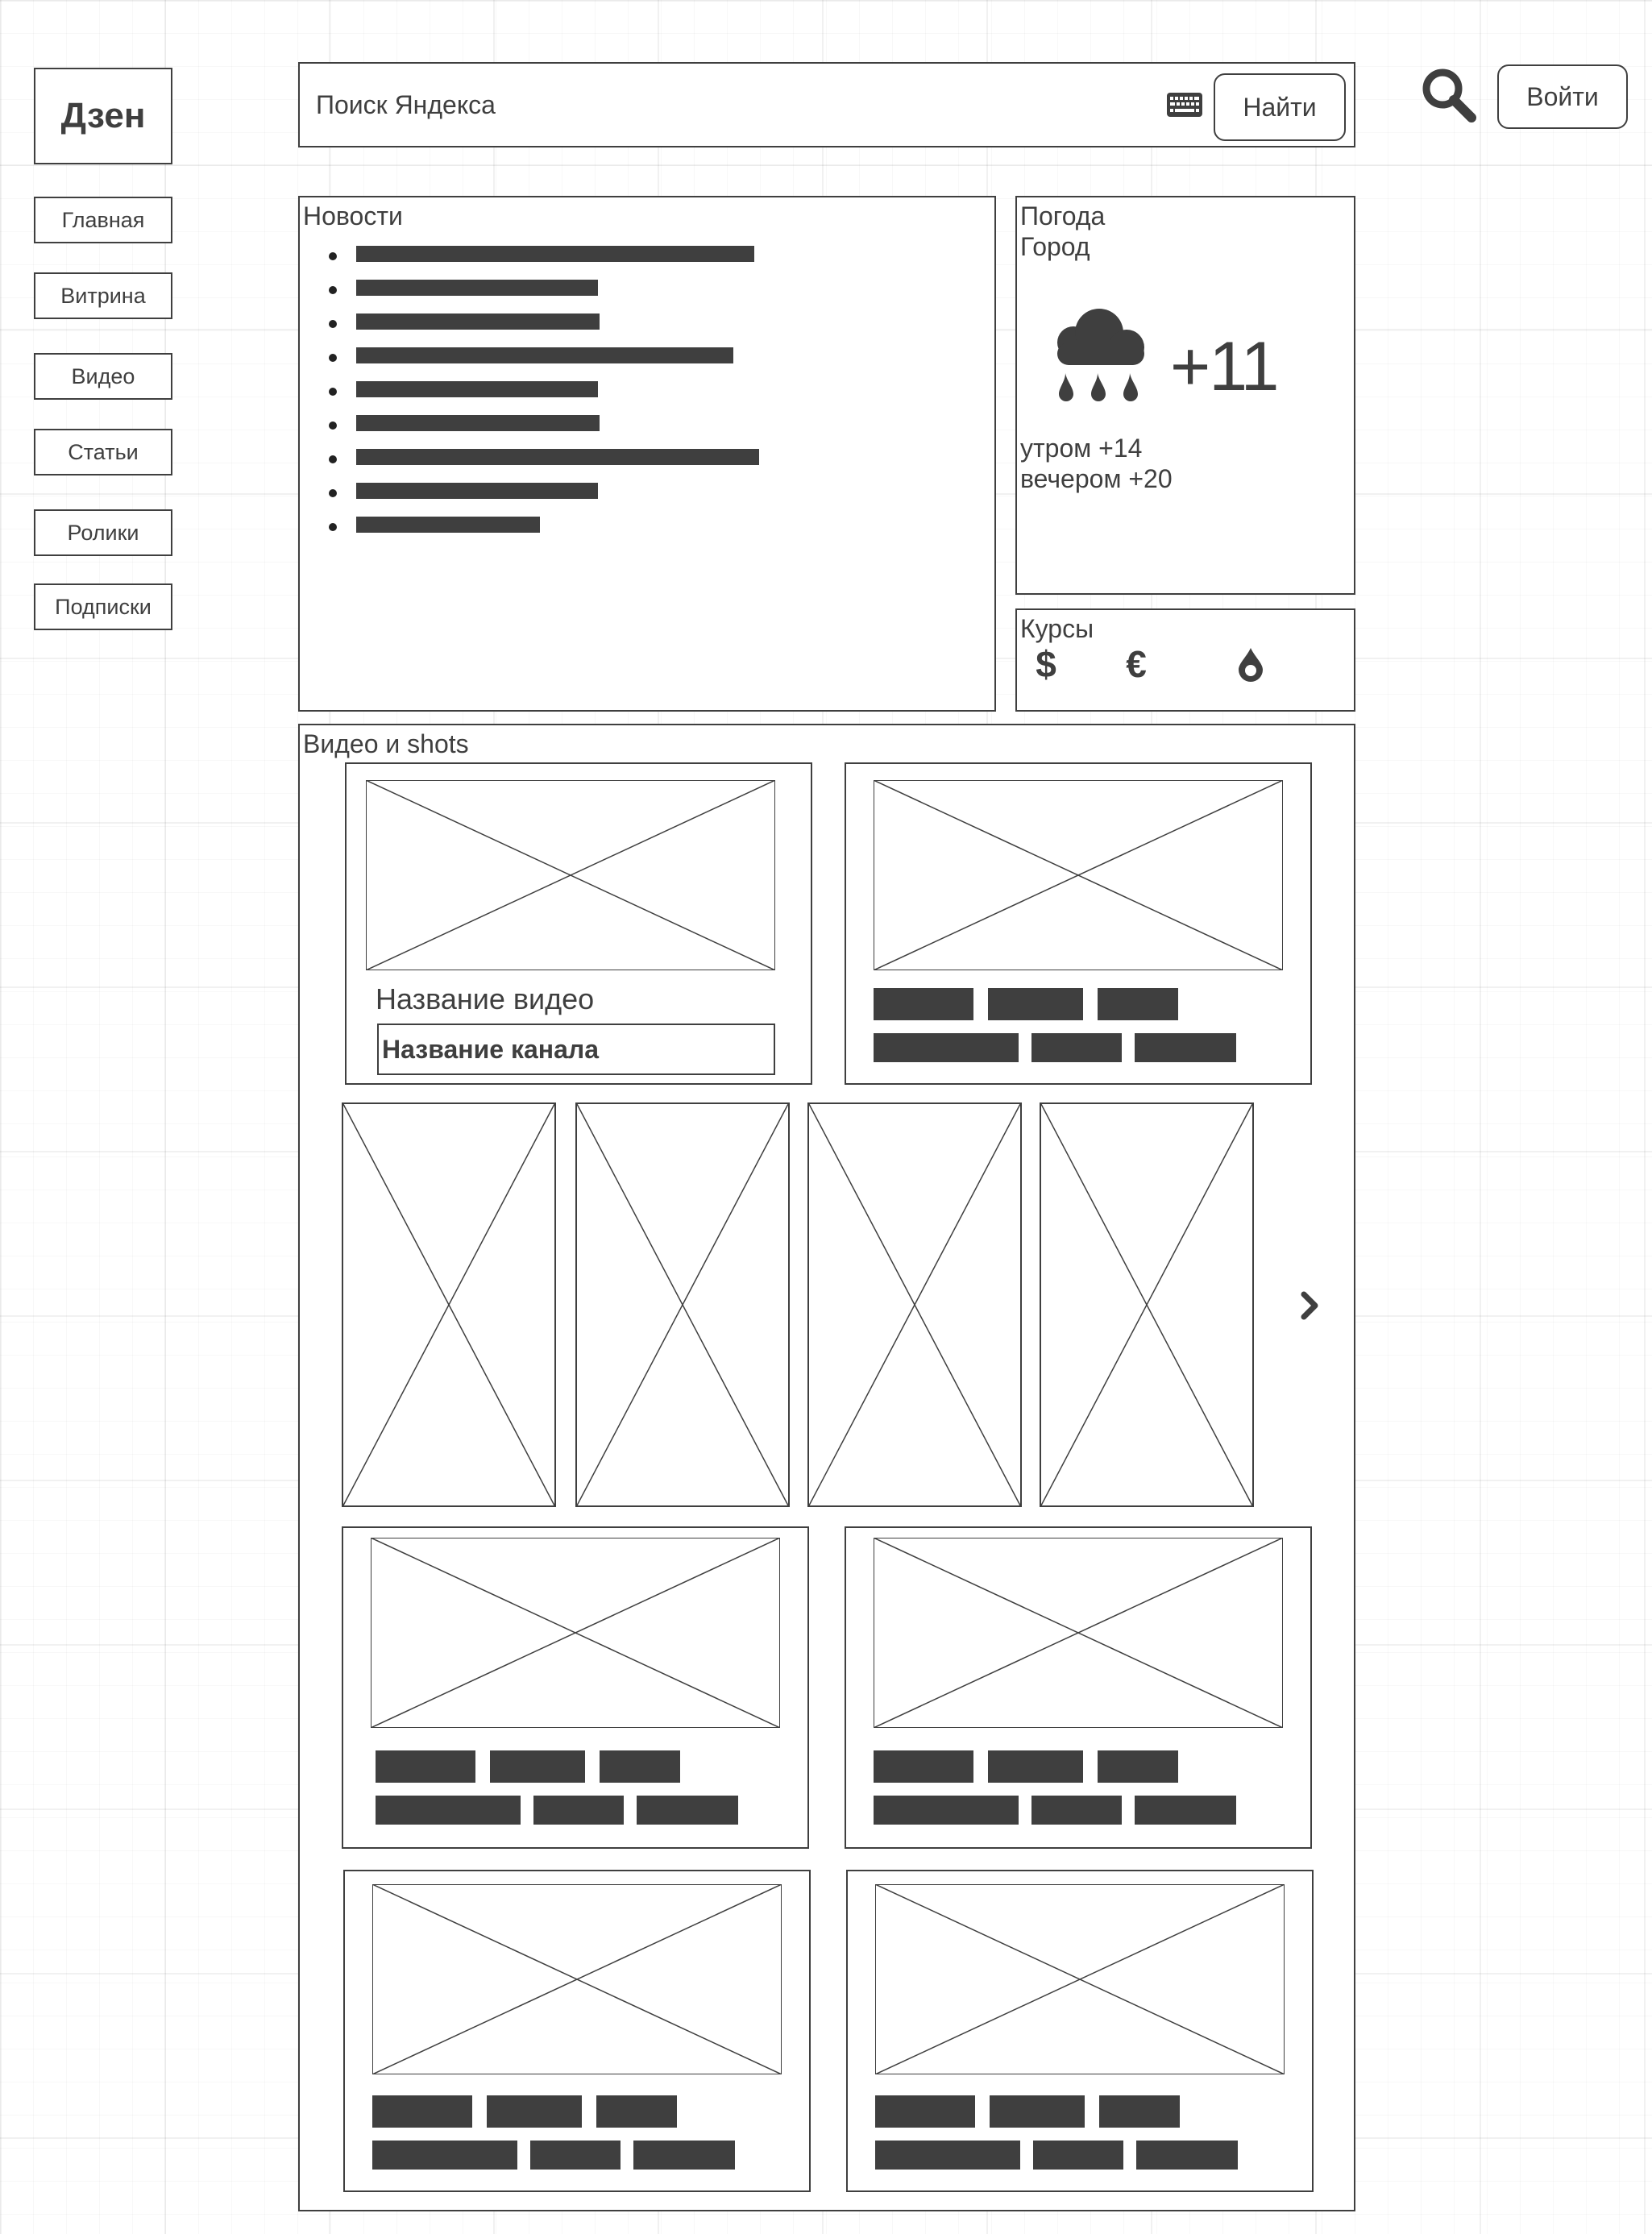 The width and height of the screenshot is (1652, 2234). I want to click on nav-item-home: Главная, so click(103, 220).